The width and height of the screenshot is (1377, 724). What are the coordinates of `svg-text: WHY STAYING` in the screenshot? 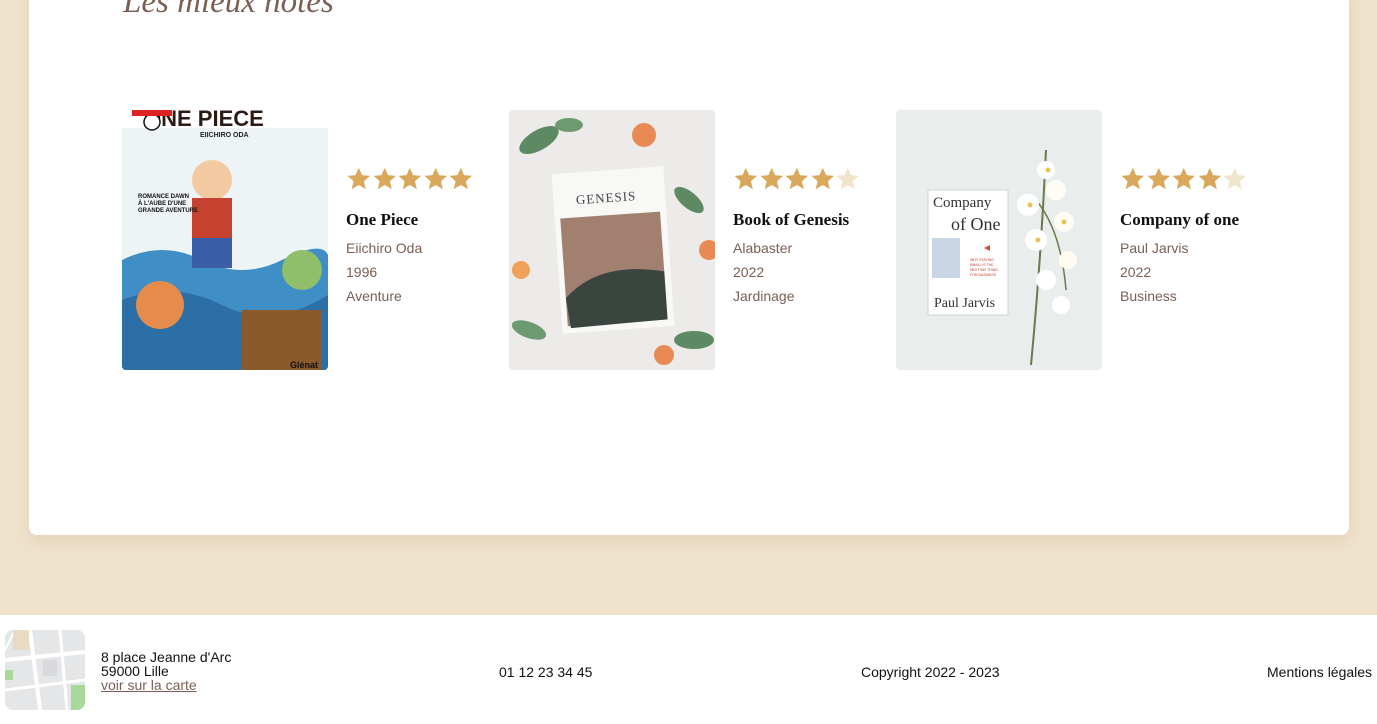 It's located at (982, 260).